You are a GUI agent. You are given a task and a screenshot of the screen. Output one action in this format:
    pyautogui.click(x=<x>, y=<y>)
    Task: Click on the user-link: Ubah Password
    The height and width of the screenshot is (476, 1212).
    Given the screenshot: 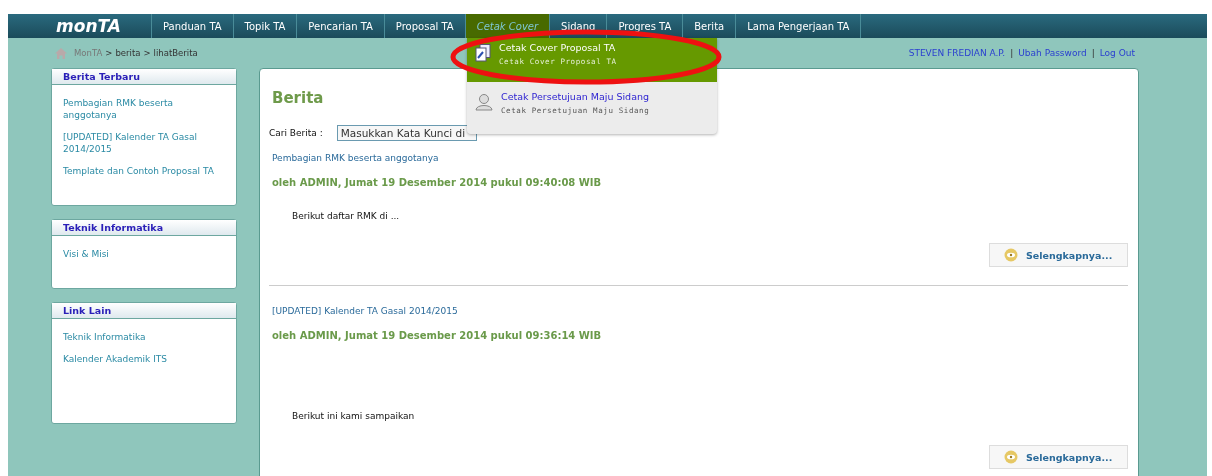 What is the action you would take?
    pyautogui.click(x=1052, y=53)
    